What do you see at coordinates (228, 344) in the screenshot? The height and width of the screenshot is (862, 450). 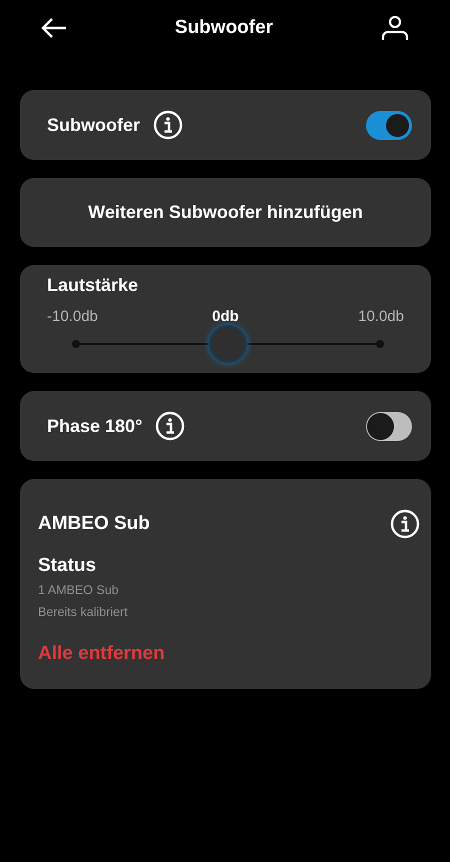 I see `slider-thumb` at bounding box center [228, 344].